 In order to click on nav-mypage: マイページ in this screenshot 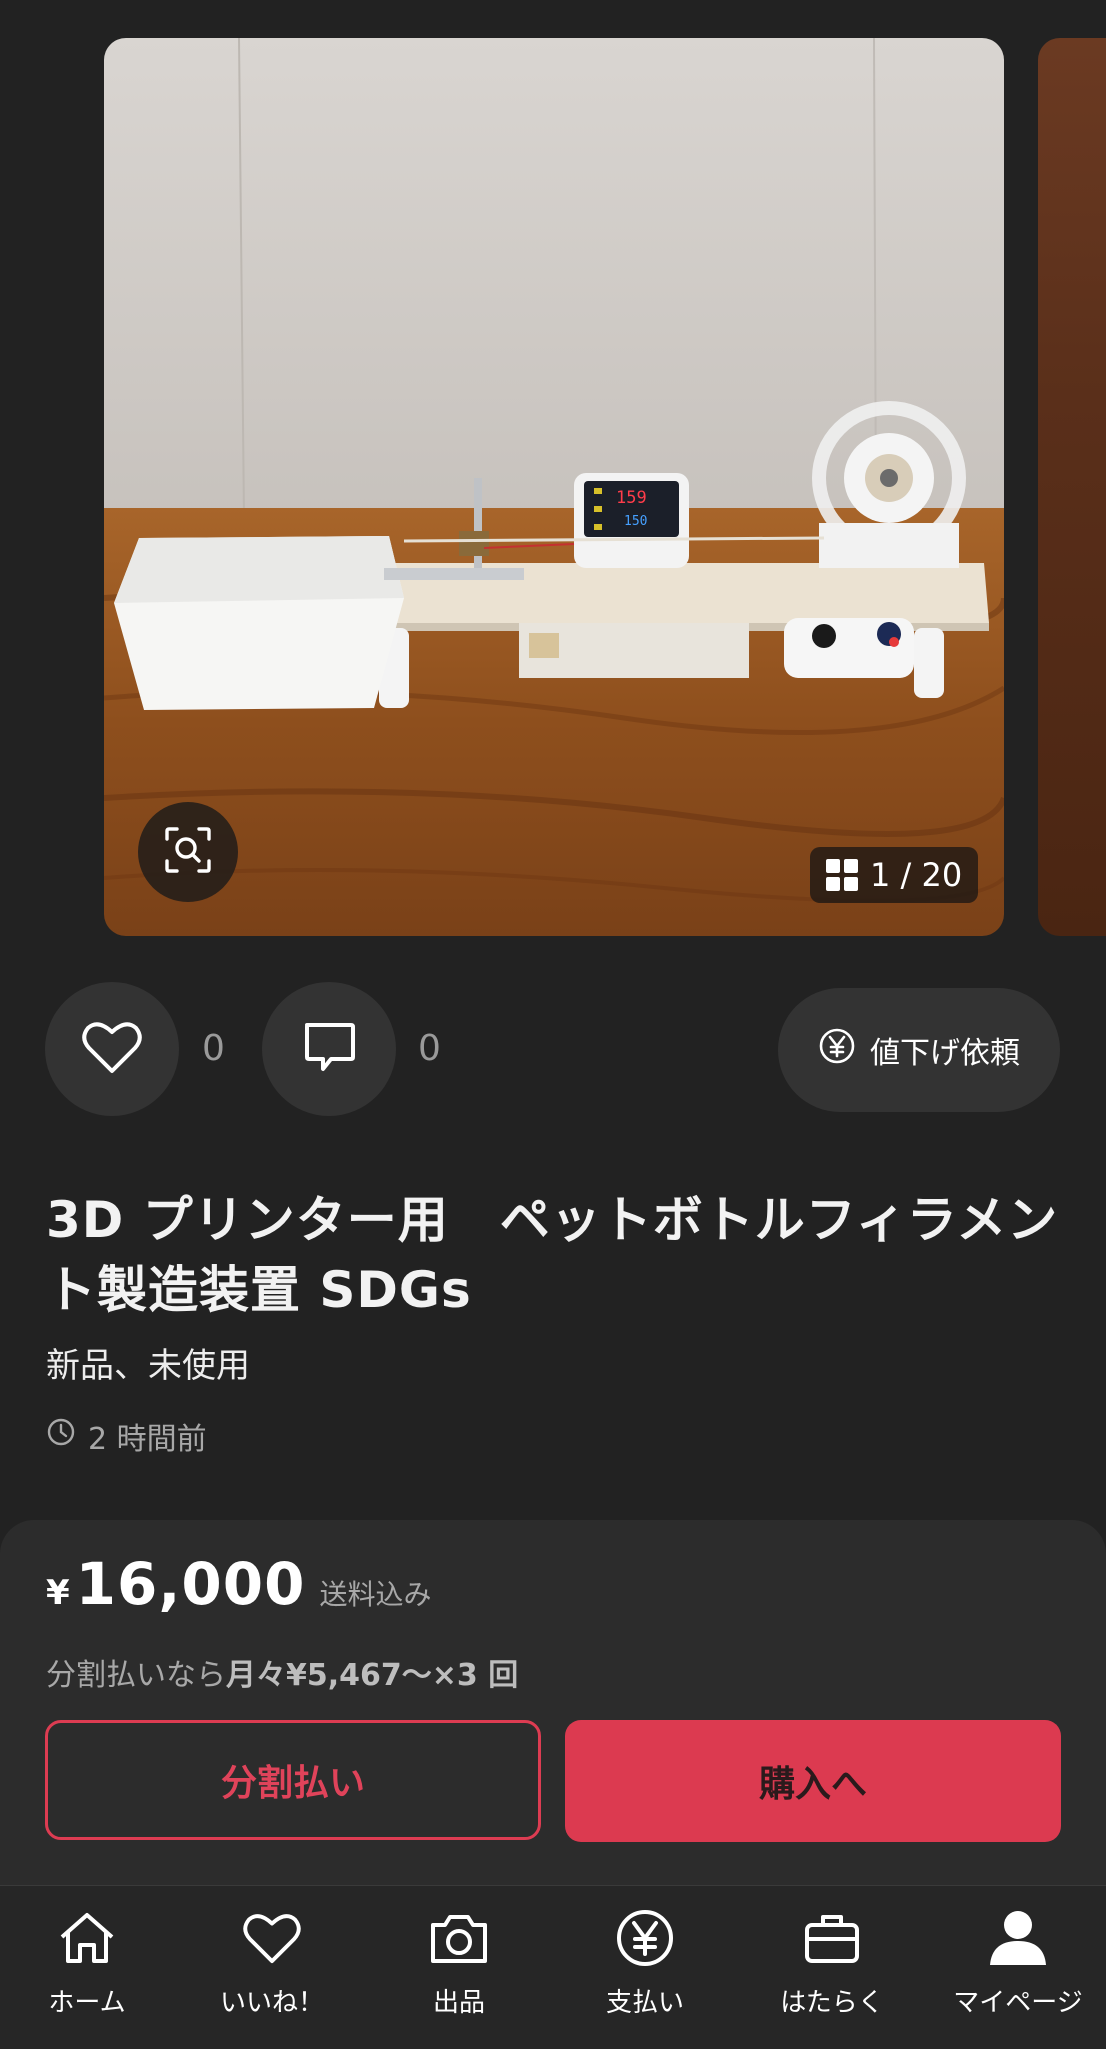, I will do `click(1016, 1971)`.